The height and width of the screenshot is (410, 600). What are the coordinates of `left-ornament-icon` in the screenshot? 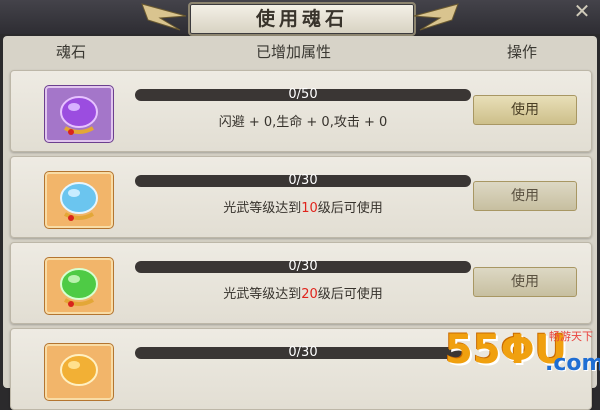 It's located at (164, 17).